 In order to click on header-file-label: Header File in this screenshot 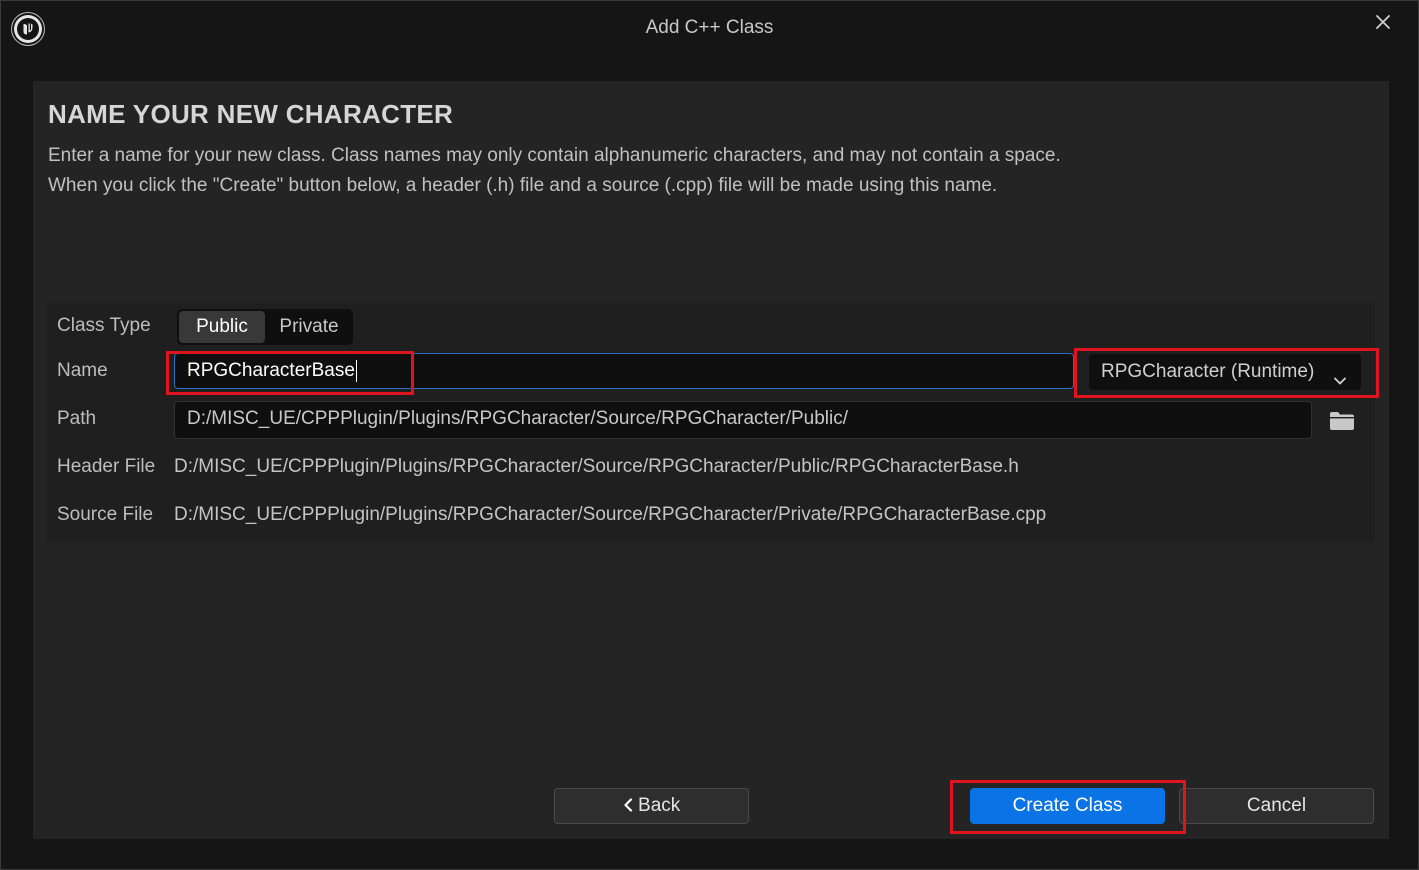, I will do `click(106, 466)`.